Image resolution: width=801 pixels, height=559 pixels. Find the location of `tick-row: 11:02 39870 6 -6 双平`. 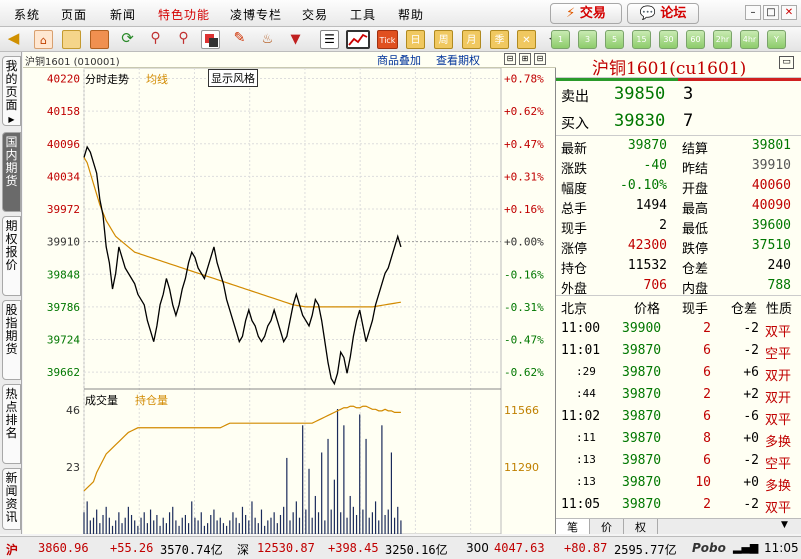

tick-row: 11:02 39870 6 -6 双平 is located at coordinates (678, 417).